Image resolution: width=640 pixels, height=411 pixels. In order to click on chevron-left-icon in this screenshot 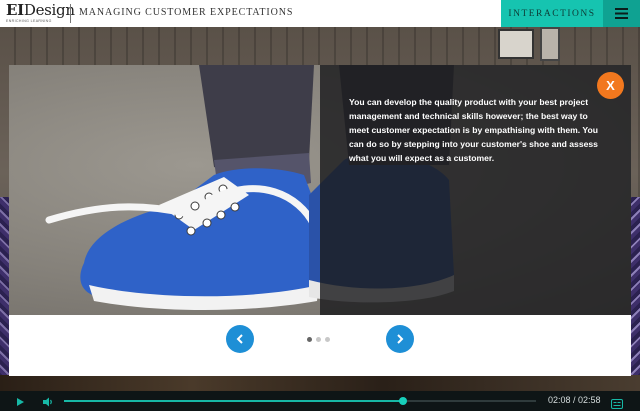, I will do `click(239, 339)`.